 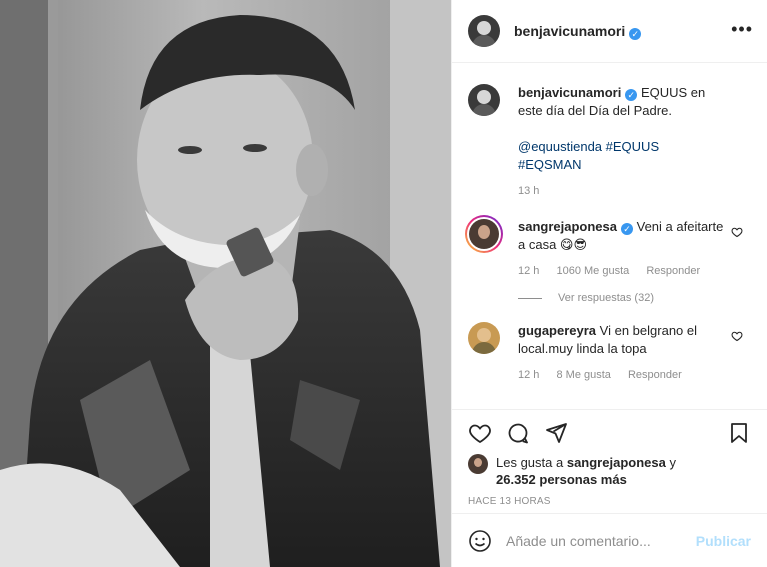 What do you see at coordinates (672, 462) in the screenshot?
I see `likes-connector: y` at bounding box center [672, 462].